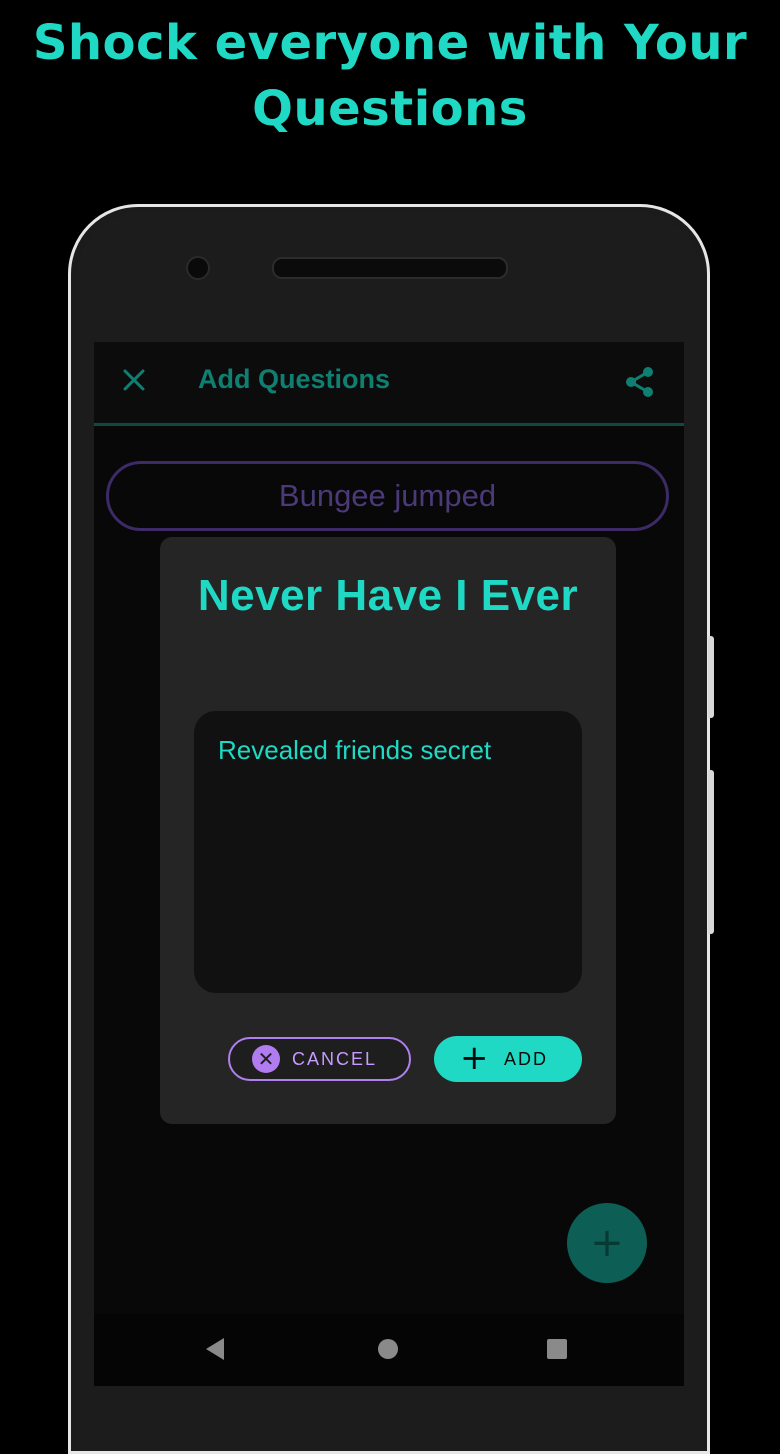 The image size is (780, 1454). I want to click on add-button: + ADD, so click(508, 1059).